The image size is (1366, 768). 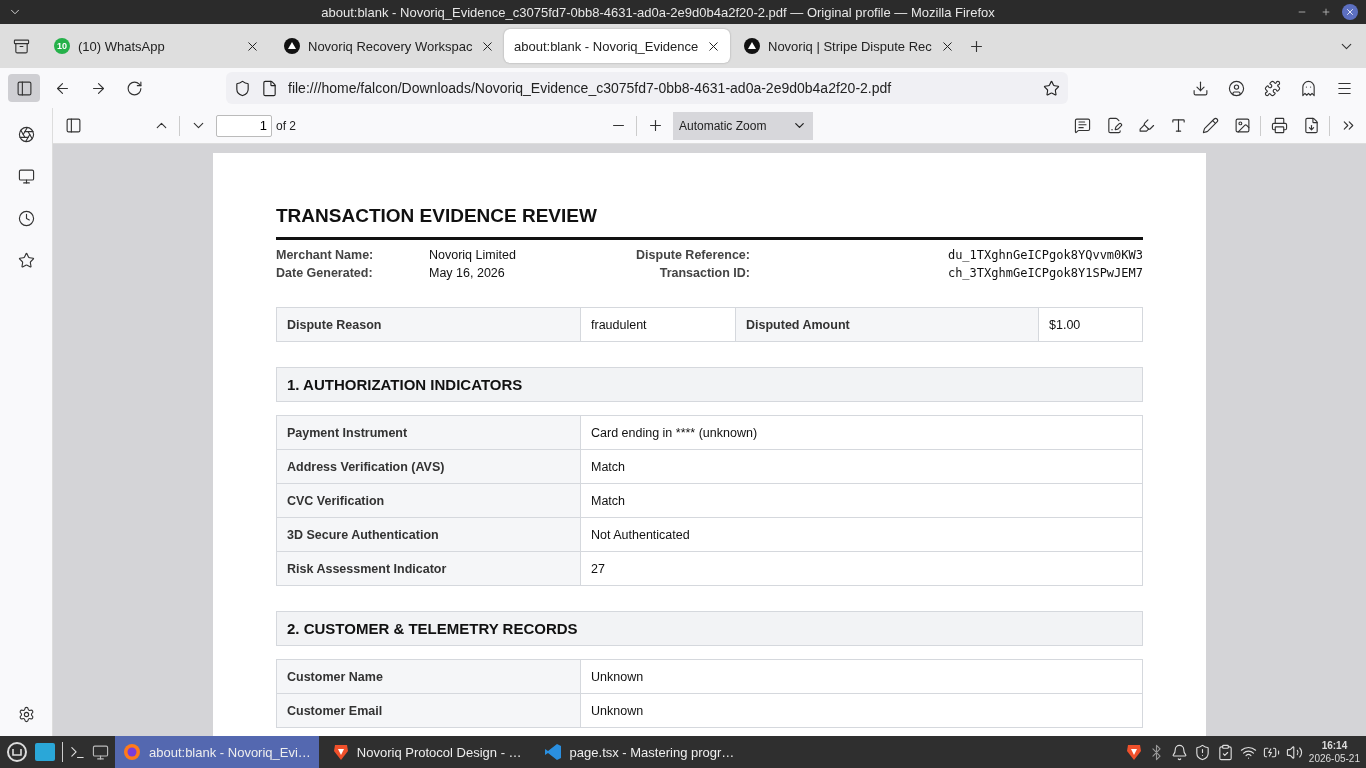 What do you see at coordinates (1225, 752) in the screenshot?
I see `clipboard-icon` at bounding box center [1225, 752].